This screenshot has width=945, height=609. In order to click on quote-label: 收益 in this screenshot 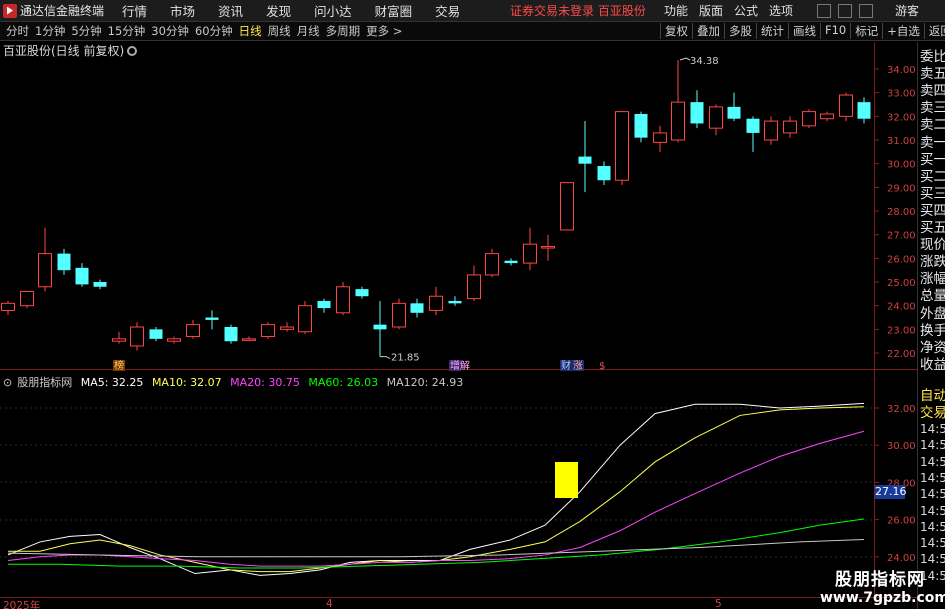, I will do `click(932, 364)`.